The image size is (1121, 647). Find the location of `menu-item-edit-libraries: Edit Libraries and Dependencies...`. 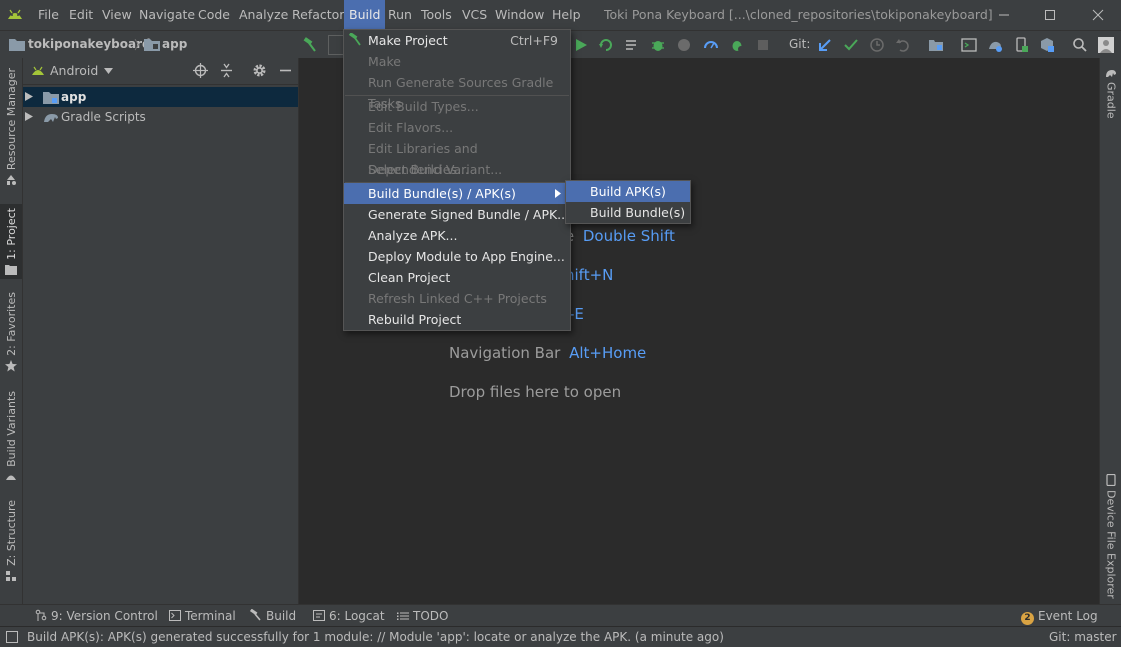

menu-item-edit-libraries: Edit Libraries and Dependencies... is located at coordinates (457, 157).